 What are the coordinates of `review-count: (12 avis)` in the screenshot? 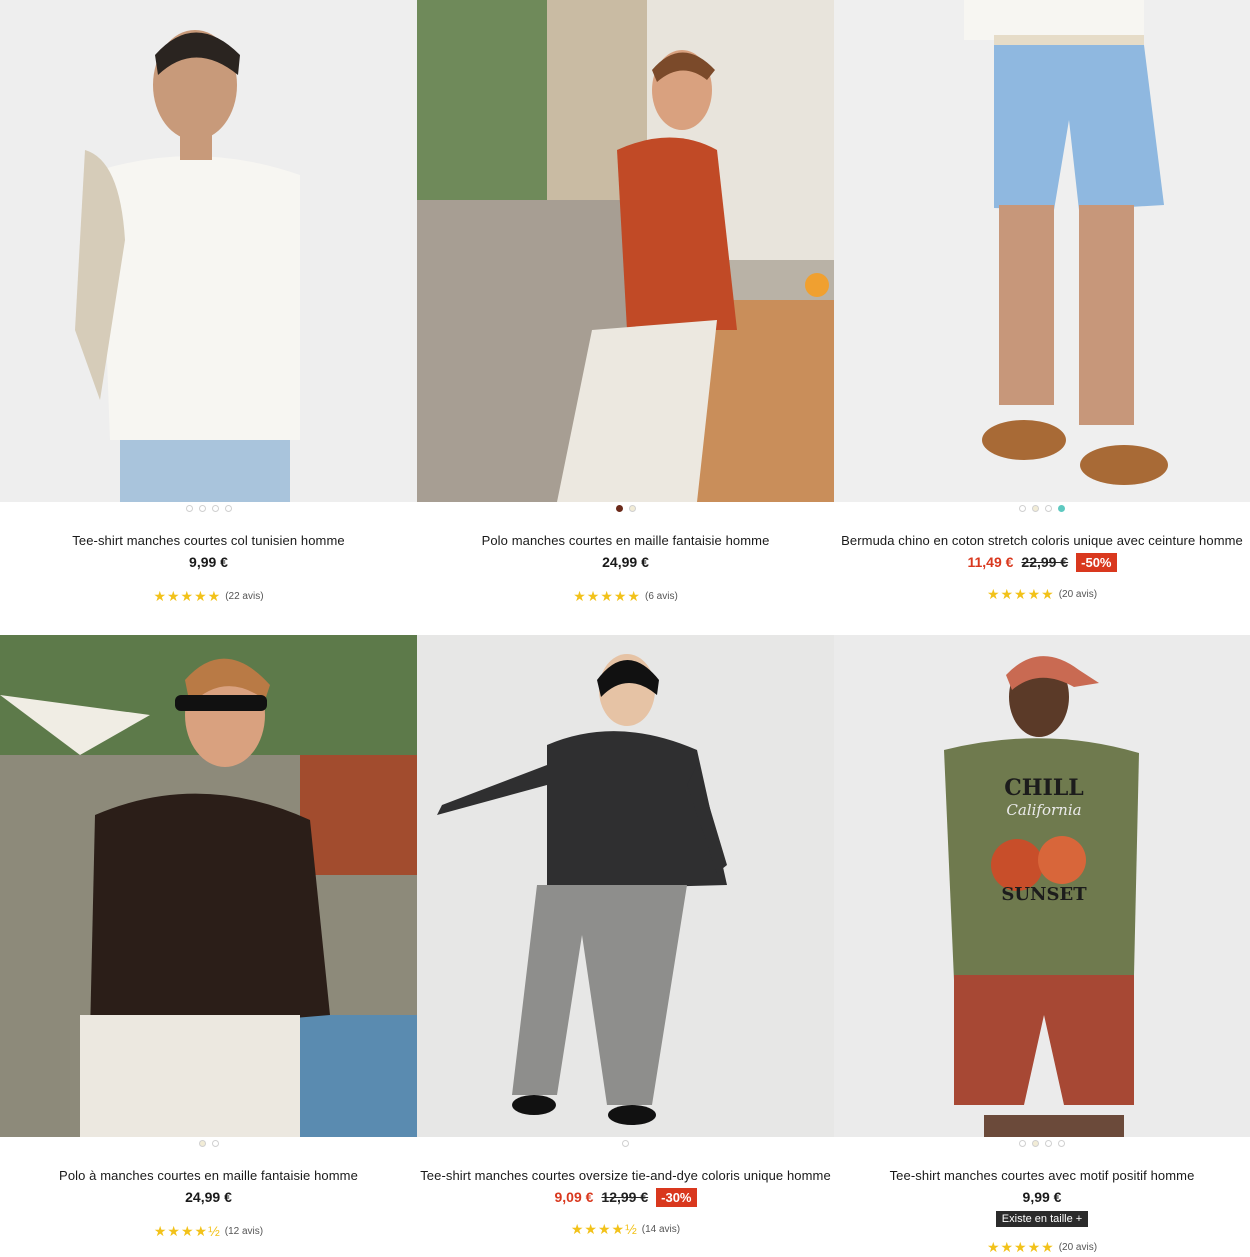 It's located at (244, 1231).